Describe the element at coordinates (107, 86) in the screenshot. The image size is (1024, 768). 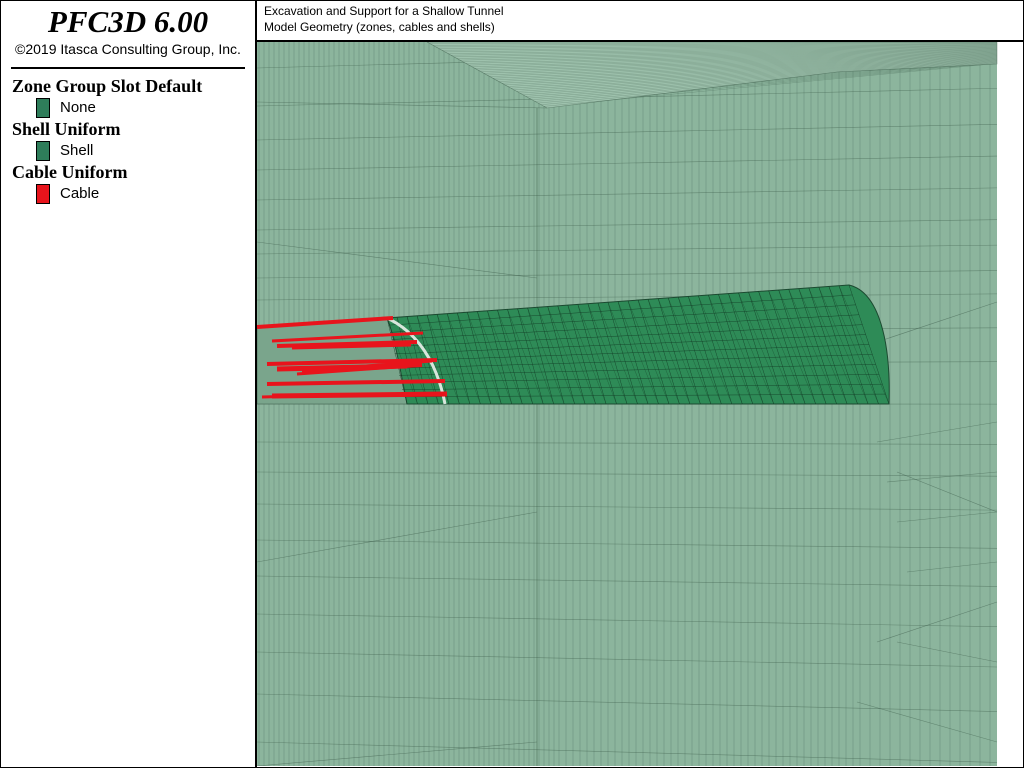
I see `legend-heading-zone-group: Zone Group Slot Default` at that location.